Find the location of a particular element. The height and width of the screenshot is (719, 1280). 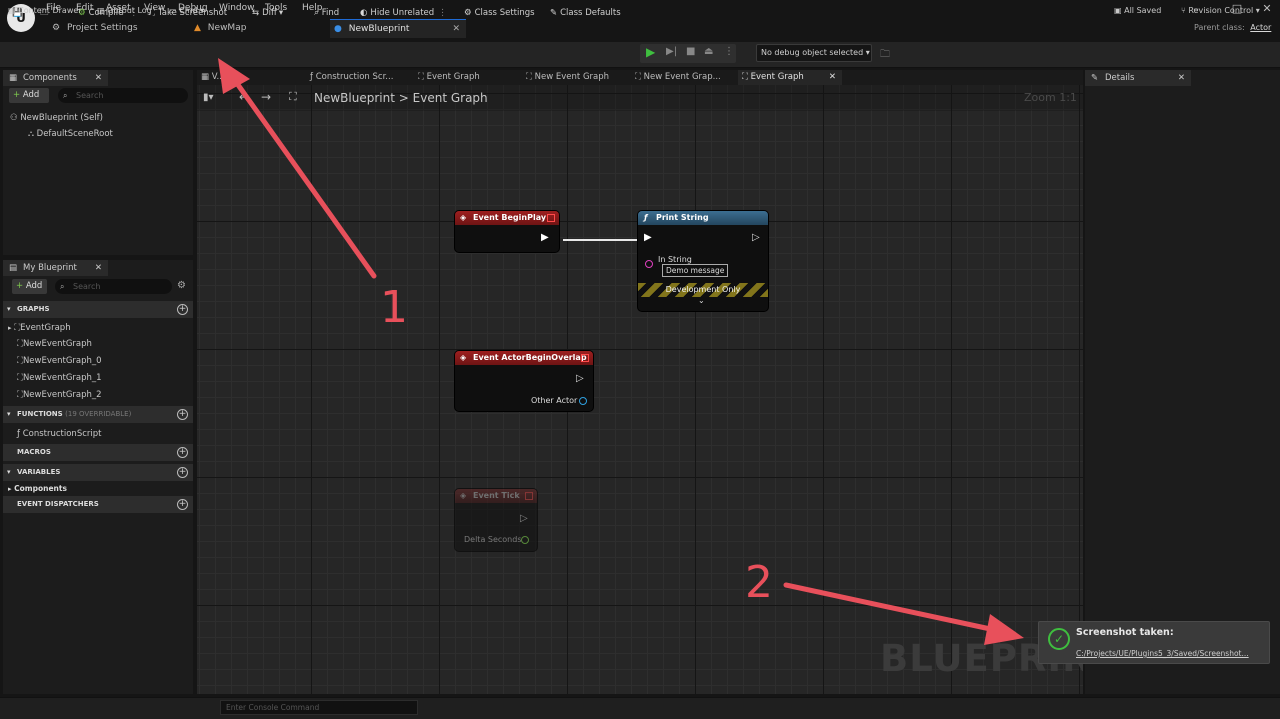

add-graph-icon: + is located at coordinates (182, 309).